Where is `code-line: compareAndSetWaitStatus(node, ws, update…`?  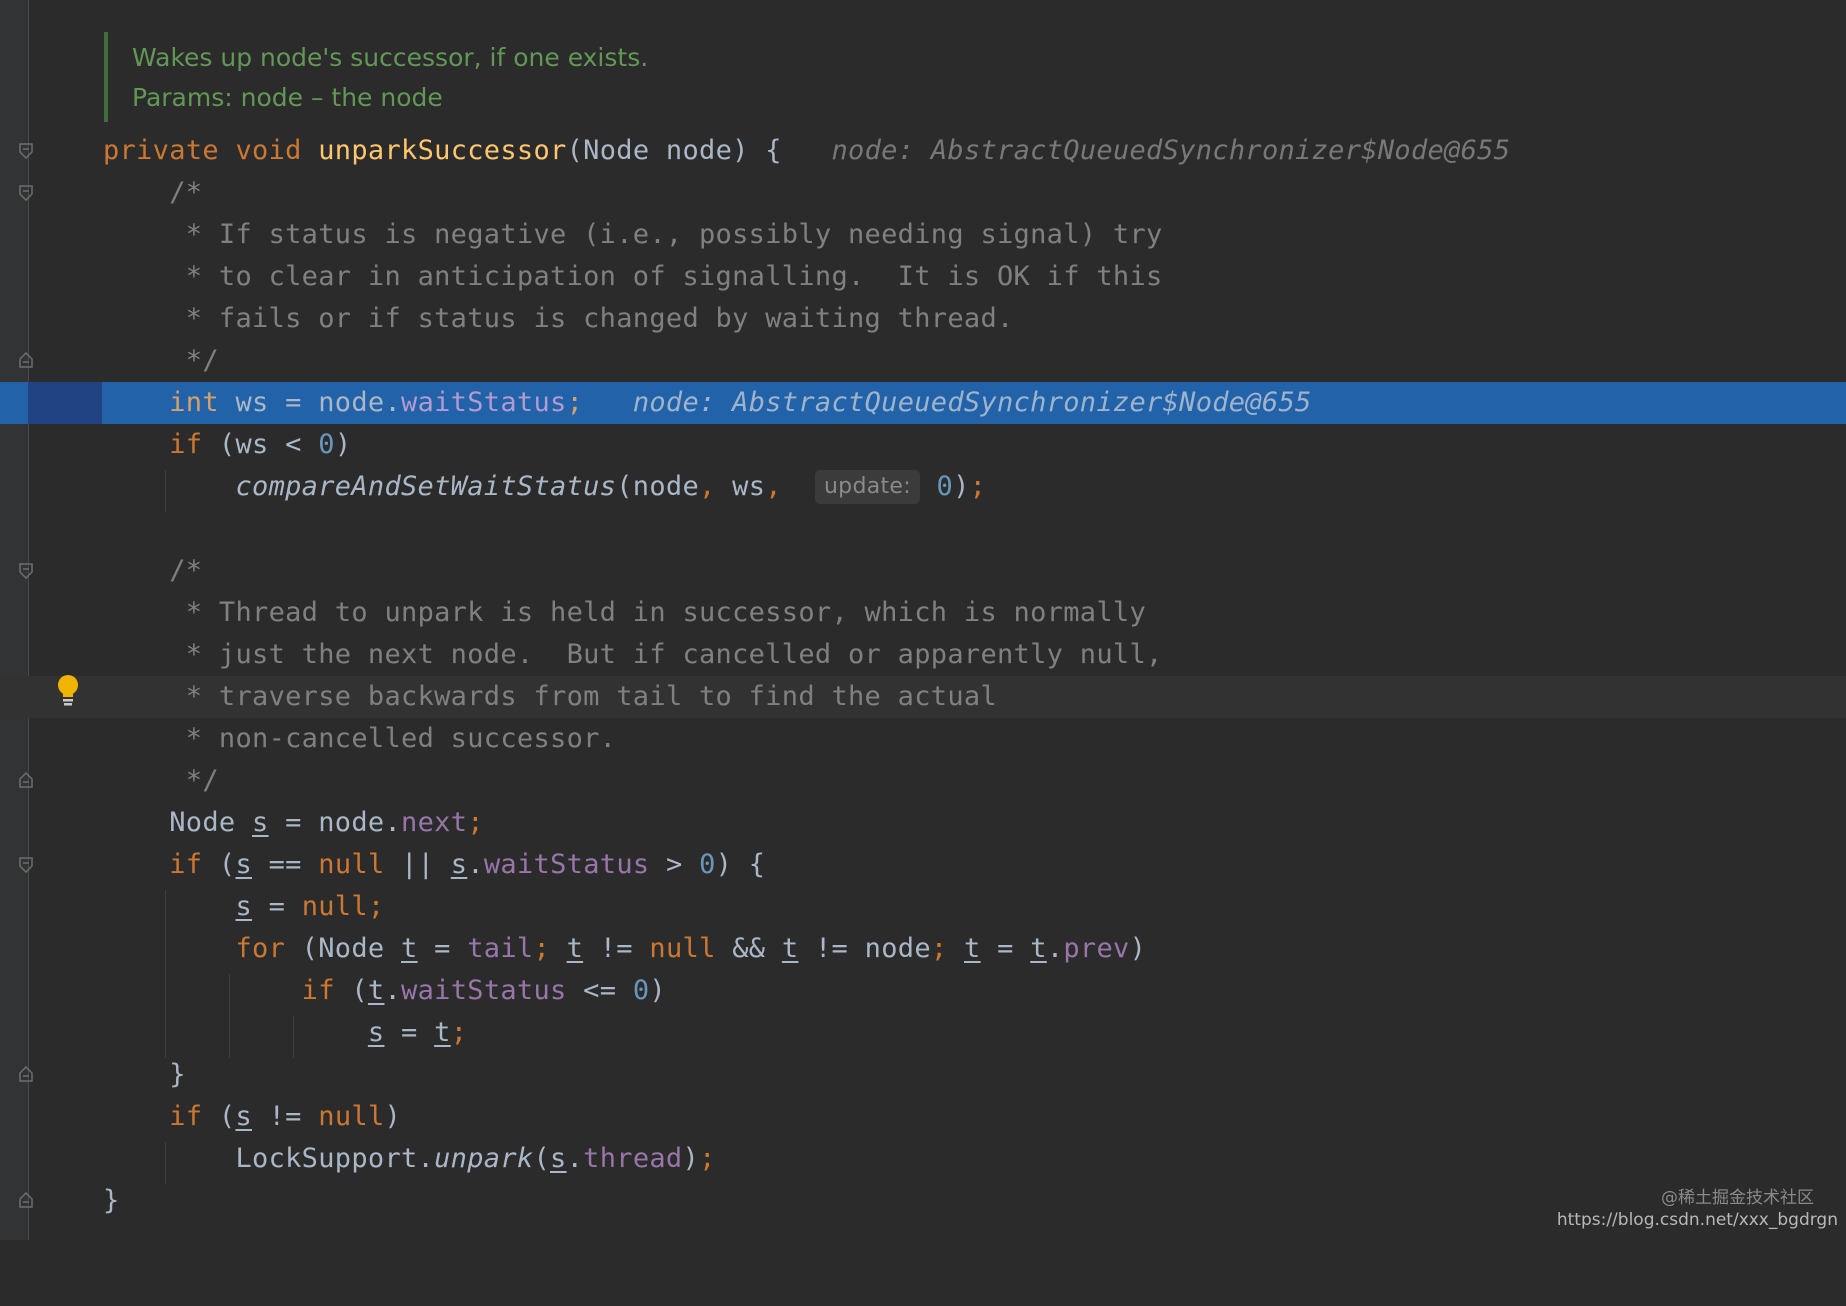 code-line: compareAndSetWaitStatus(node, ws, update… is located at coordinates (923, 487).